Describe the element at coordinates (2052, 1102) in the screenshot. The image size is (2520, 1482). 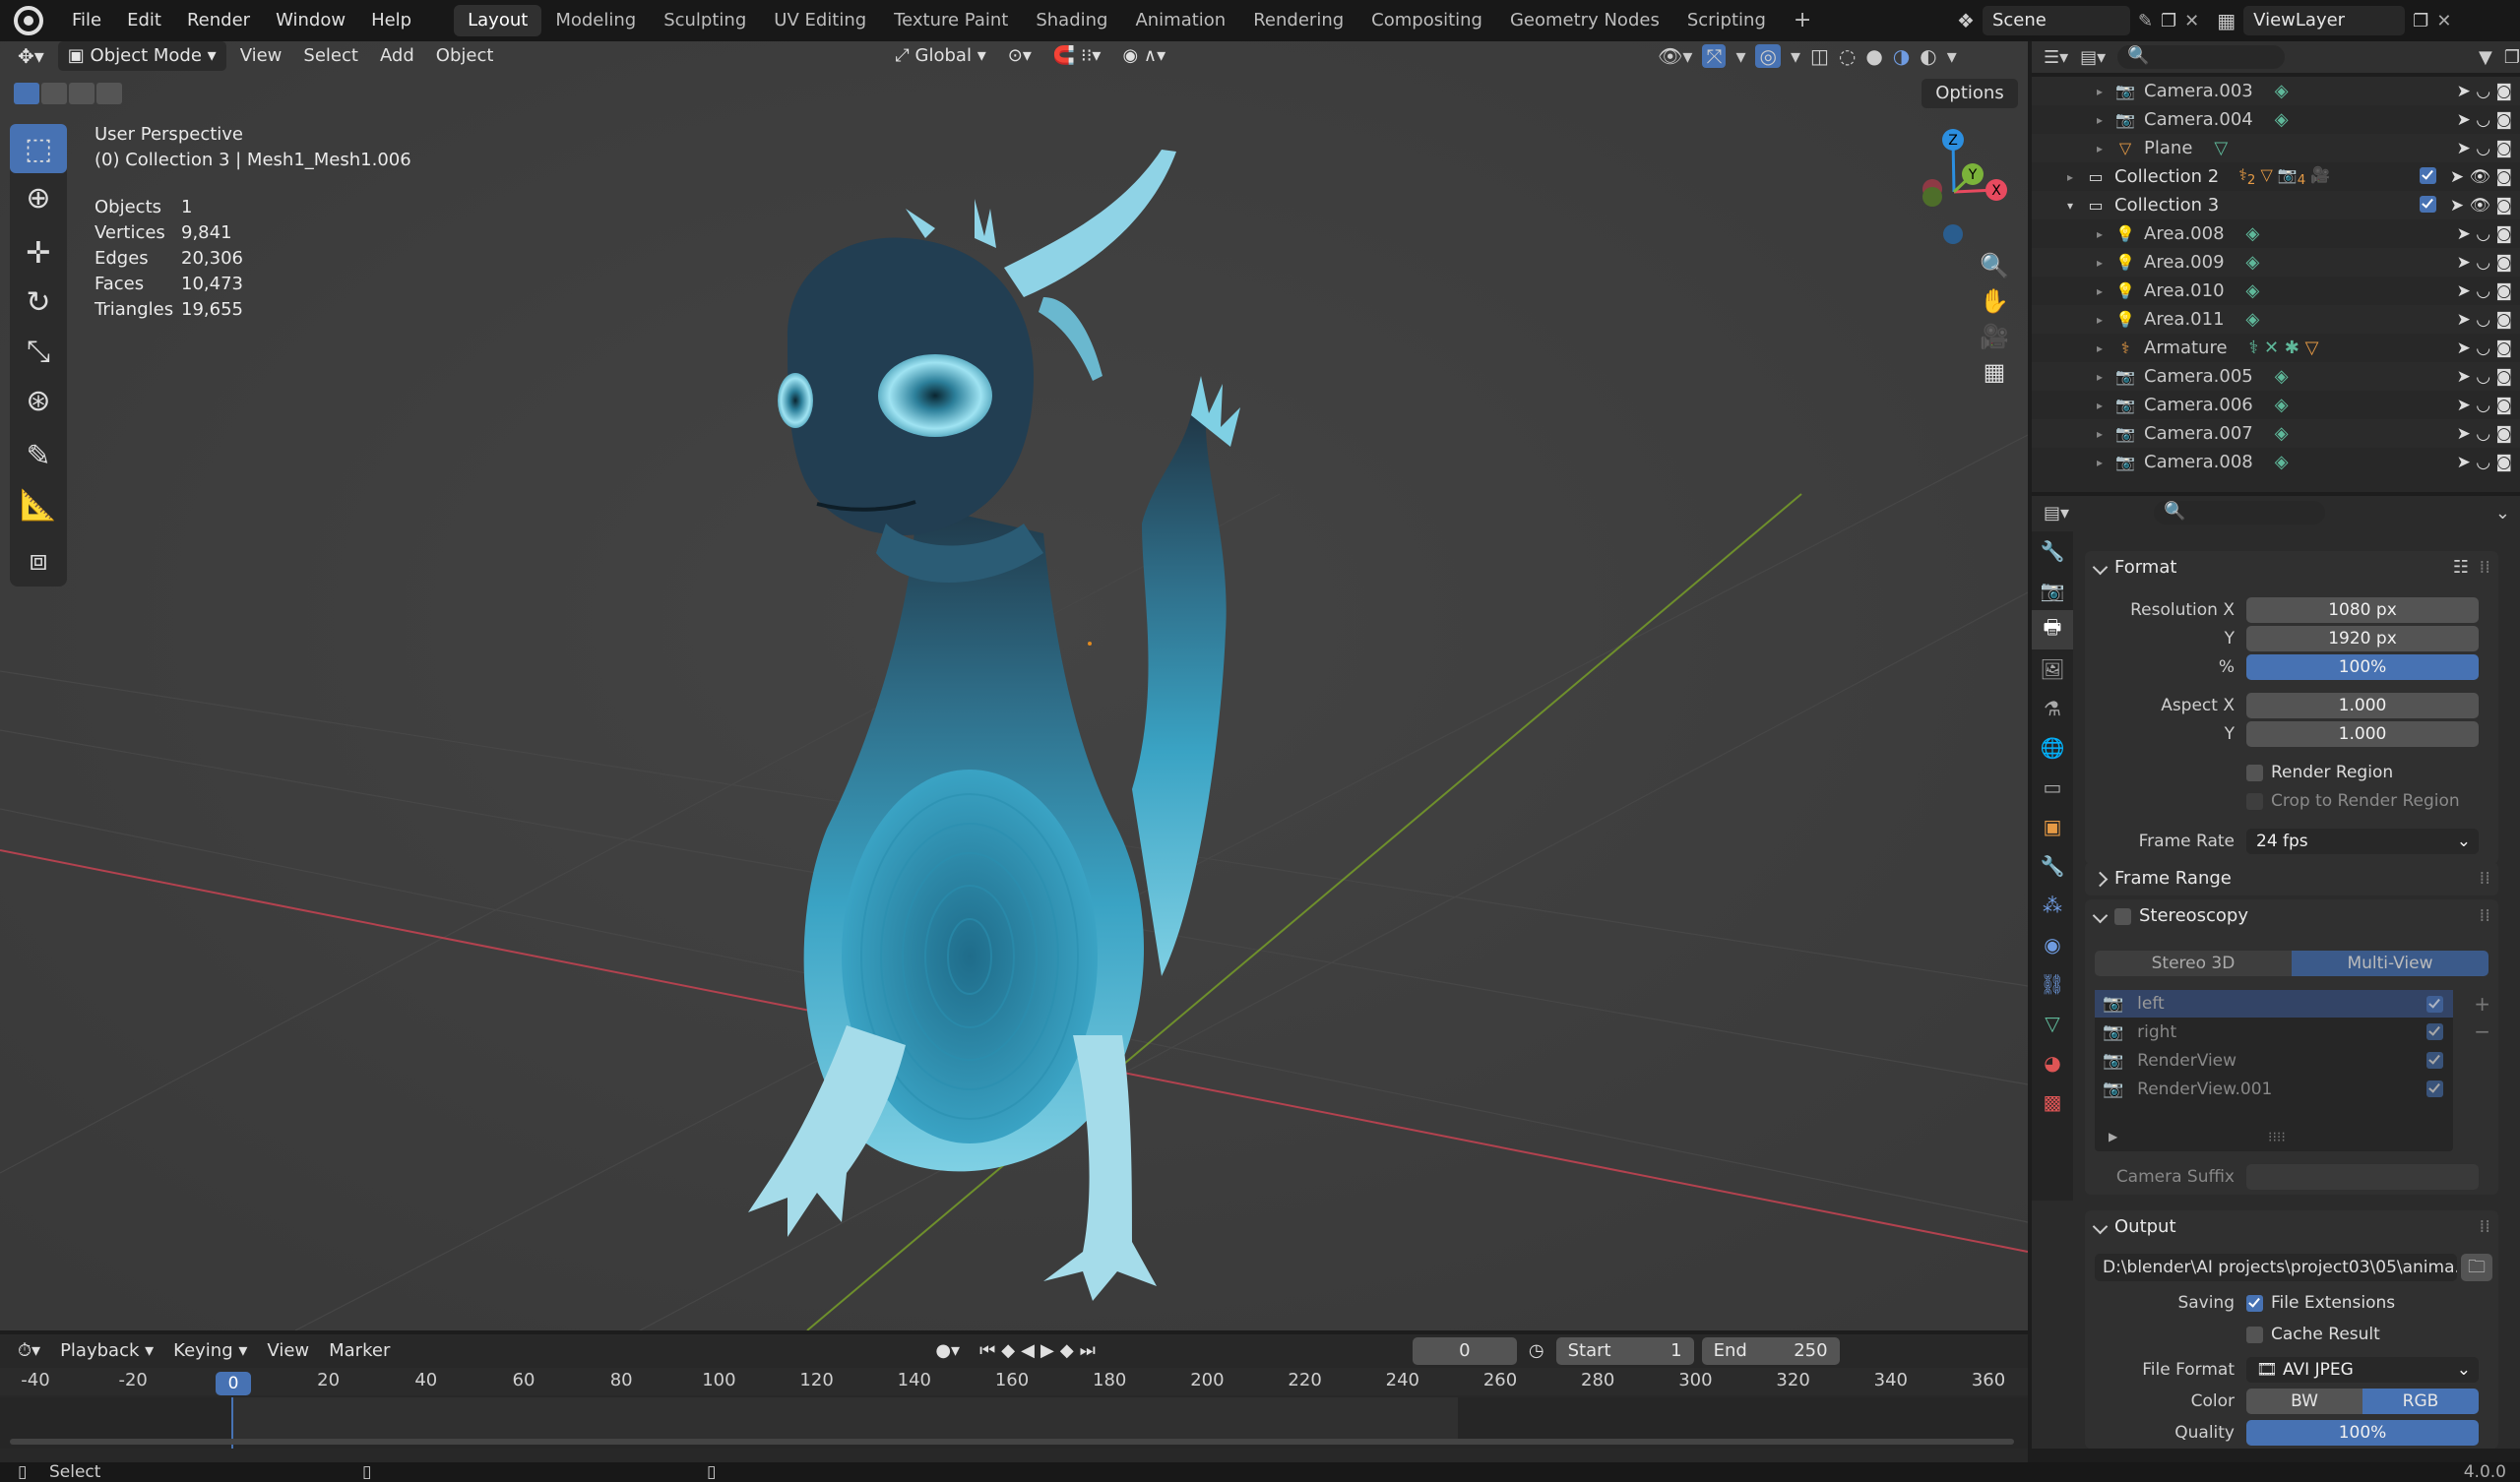
I see `texture-tab-icon: ▩` at that location.